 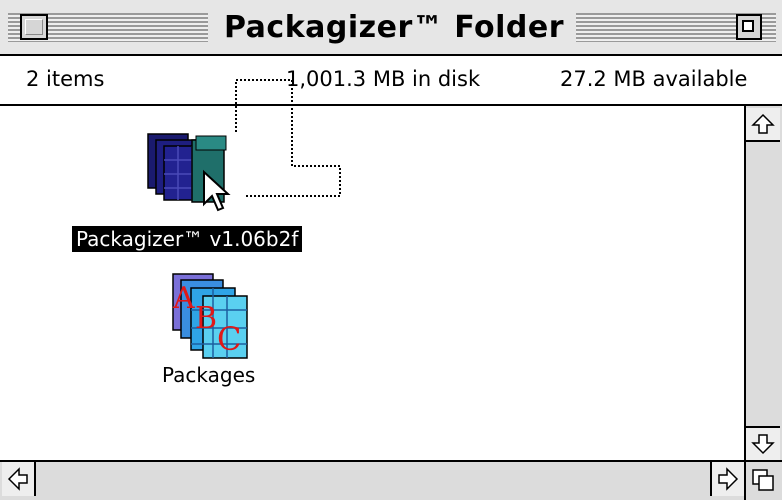 I want to click on scroll-up-arrow-icon, so click(x=763, y=125).